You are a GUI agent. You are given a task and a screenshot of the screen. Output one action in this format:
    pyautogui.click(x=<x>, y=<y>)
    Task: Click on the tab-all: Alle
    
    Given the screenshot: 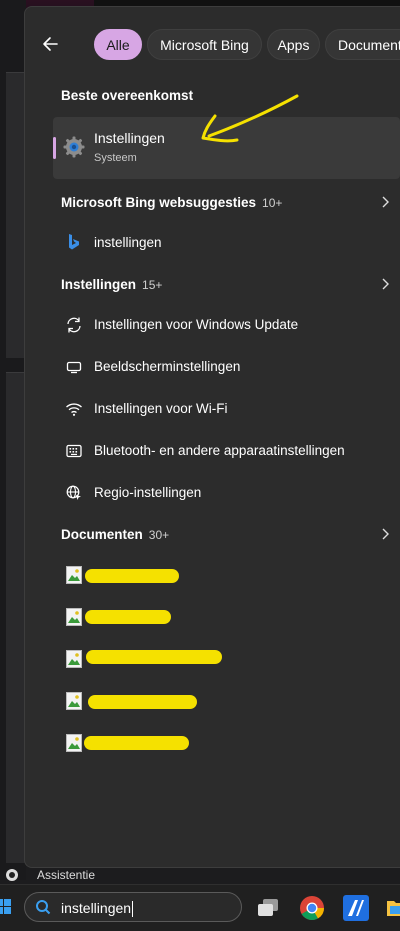 What is the action you would take?
    pyautogui.click(x=118, y=44)
    